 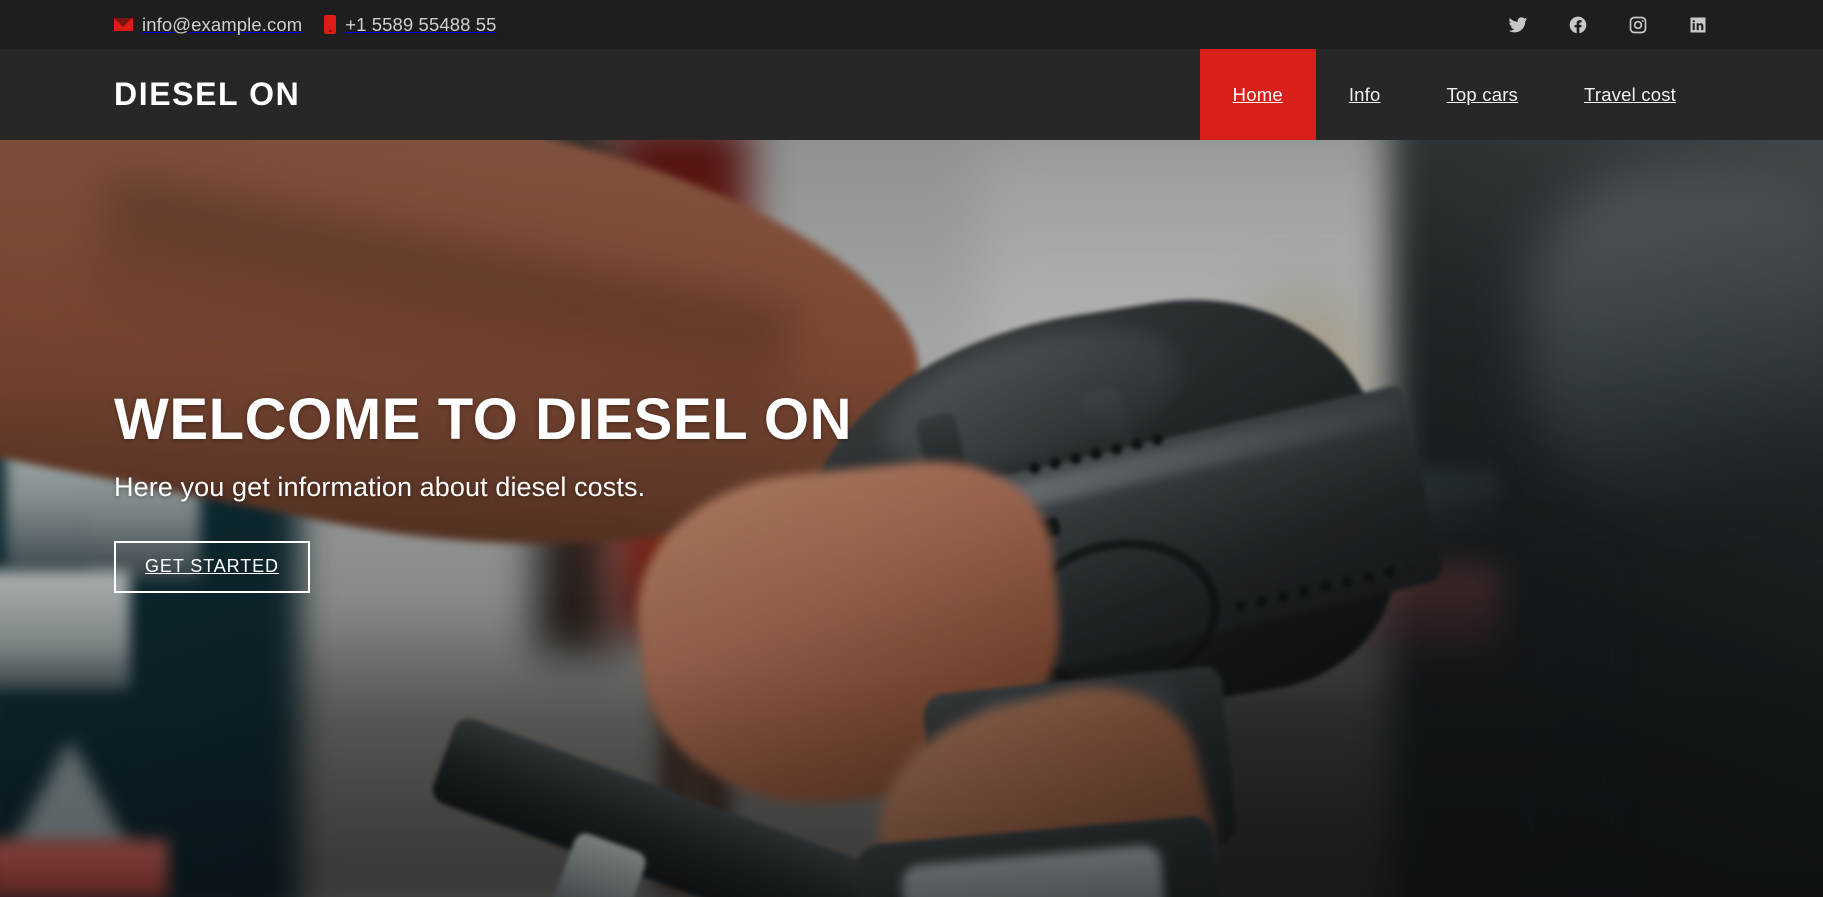 What do you see at coordinates (1257, 94) in the screenshot?
I see `nav-item-home: Home` at bounding box center [1257, 94].